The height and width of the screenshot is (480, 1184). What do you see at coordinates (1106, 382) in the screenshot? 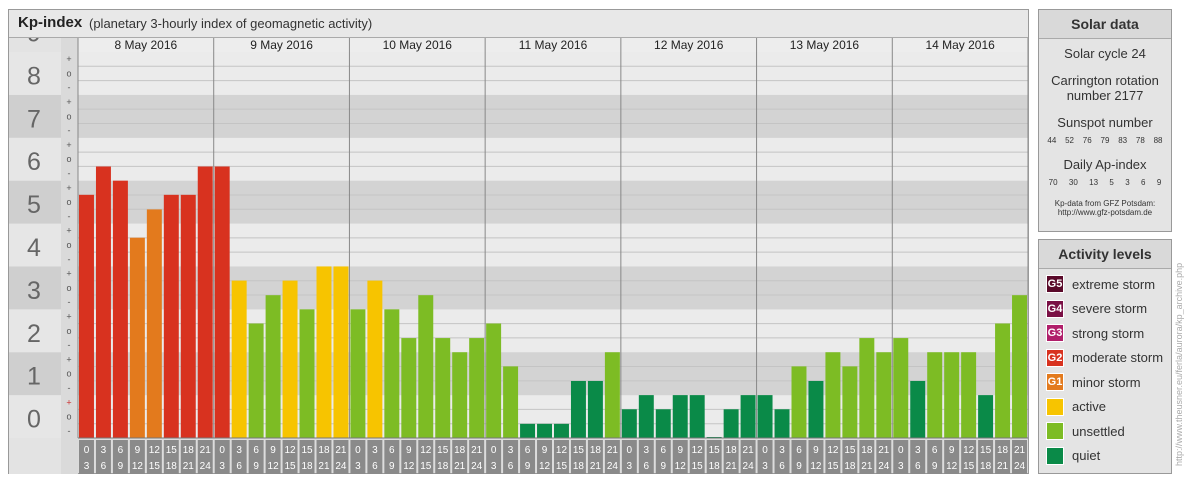
I see `legend-label: minor storm` at bounding box center [1106, 382].